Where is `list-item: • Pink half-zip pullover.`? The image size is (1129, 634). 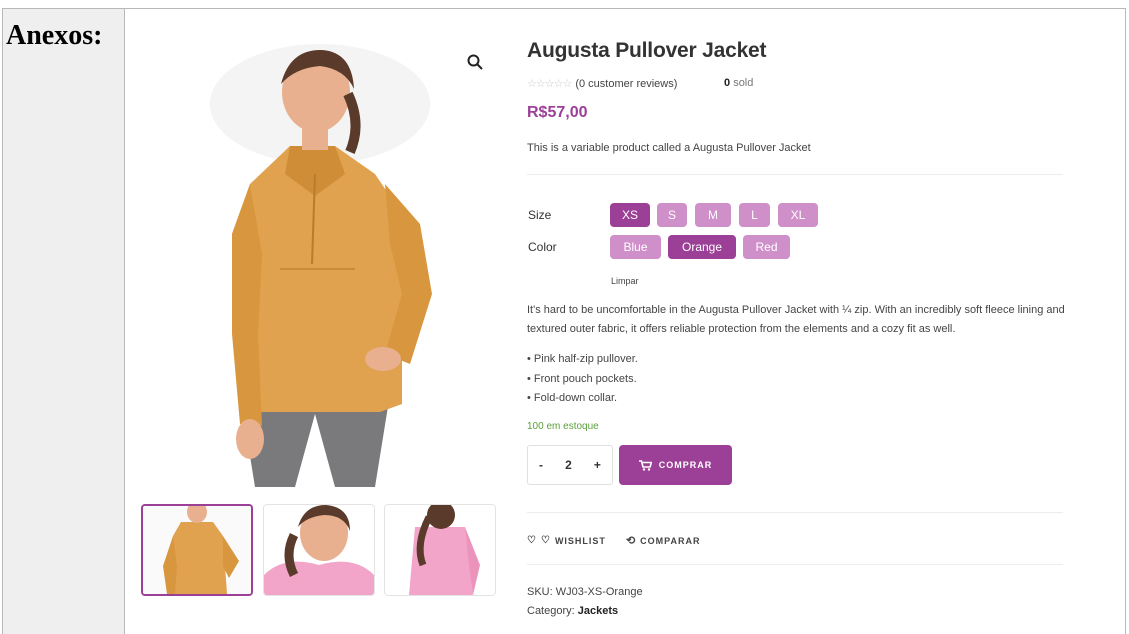
list-item: • Pink half-zip pullover. is located at coordinates (582, 359).